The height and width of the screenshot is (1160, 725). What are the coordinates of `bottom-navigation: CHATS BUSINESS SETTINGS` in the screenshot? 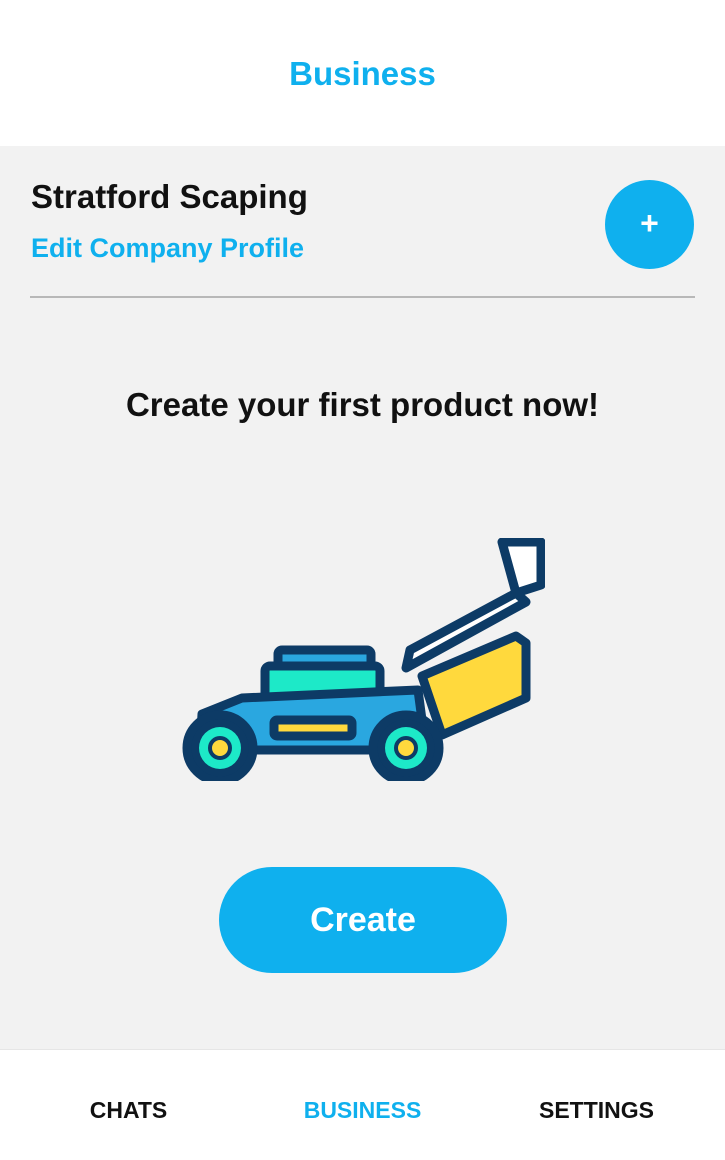 It's located at (362, 1104).